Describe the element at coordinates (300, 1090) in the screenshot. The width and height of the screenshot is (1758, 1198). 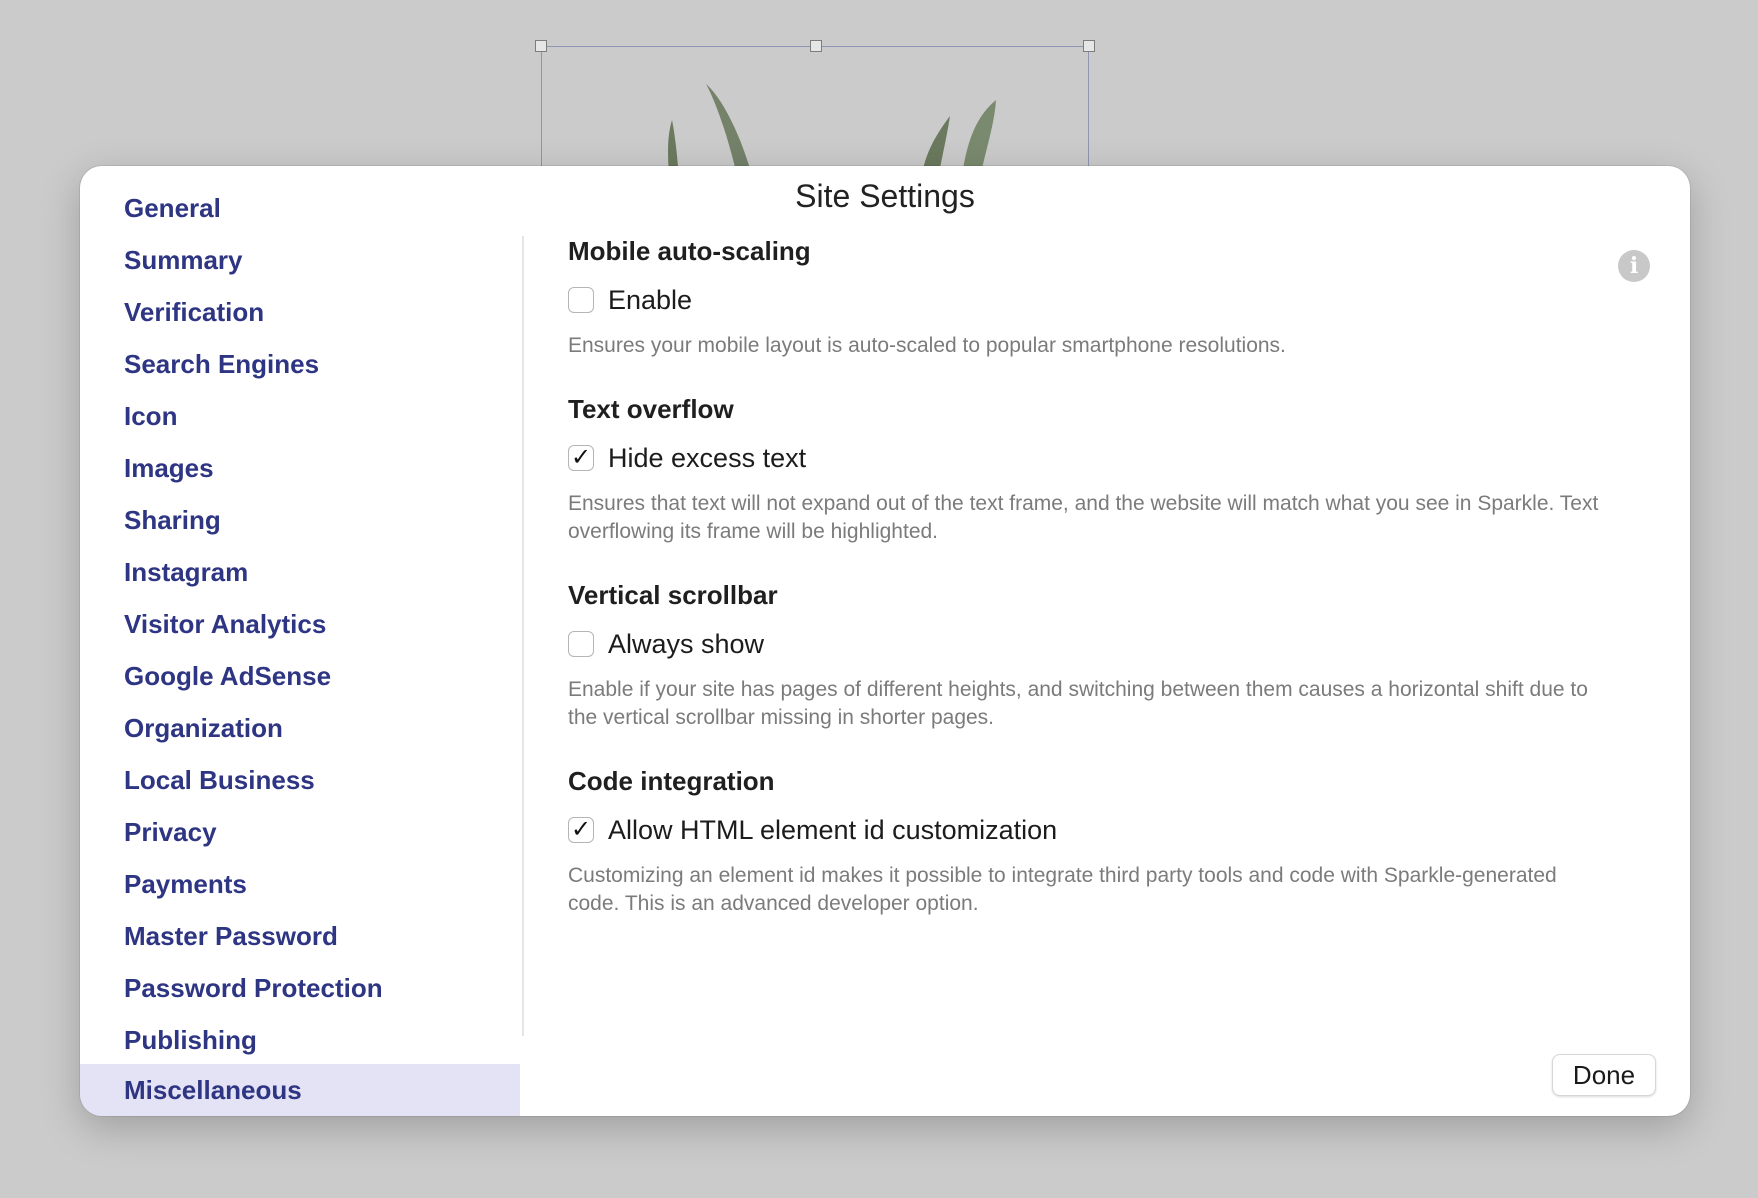
I see `sidebar-item-miscellaneous: Miscellaneous` at that location.